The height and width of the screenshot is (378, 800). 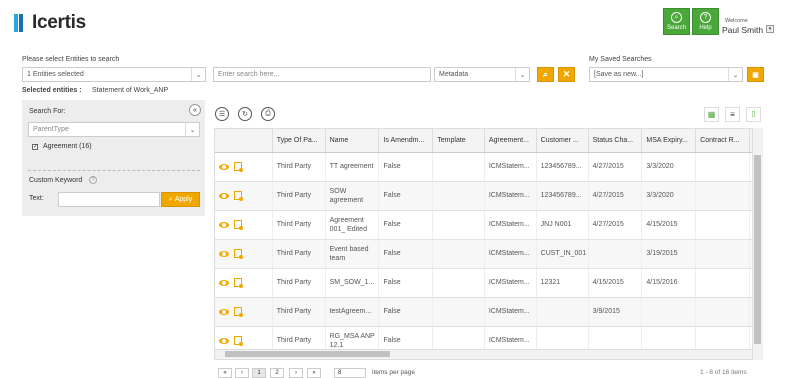 I want to click on run-search-button: ⌕, so click(x=545, y=74).